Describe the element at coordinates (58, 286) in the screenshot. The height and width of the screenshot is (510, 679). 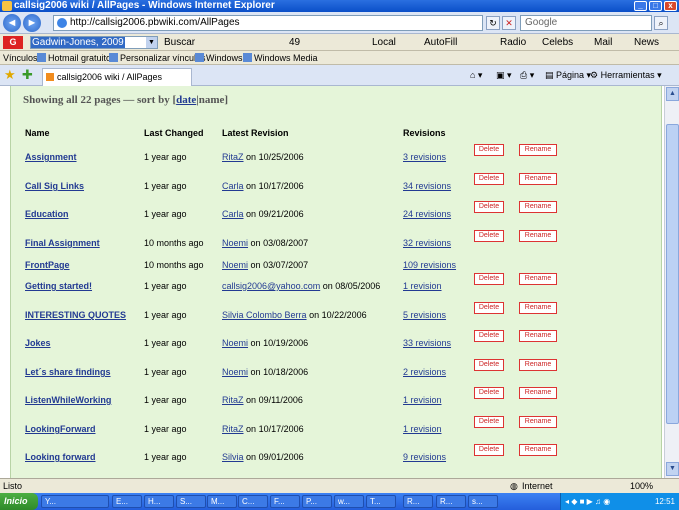
I see `page-name-link: Getting started!` at that location.